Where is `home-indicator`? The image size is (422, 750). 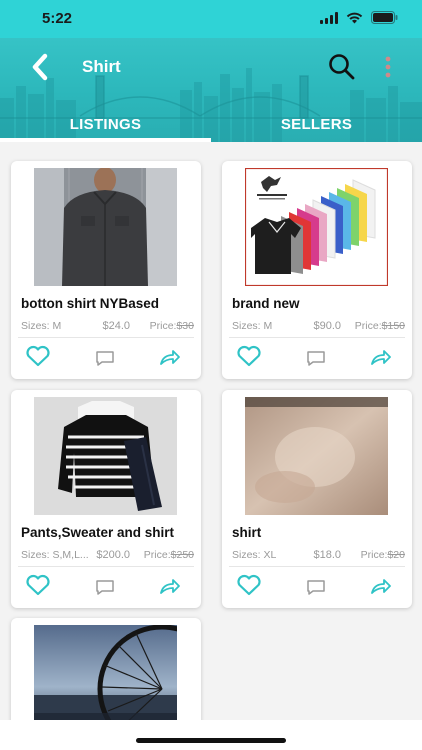
home-indicator is located at coordinates (211, 740).